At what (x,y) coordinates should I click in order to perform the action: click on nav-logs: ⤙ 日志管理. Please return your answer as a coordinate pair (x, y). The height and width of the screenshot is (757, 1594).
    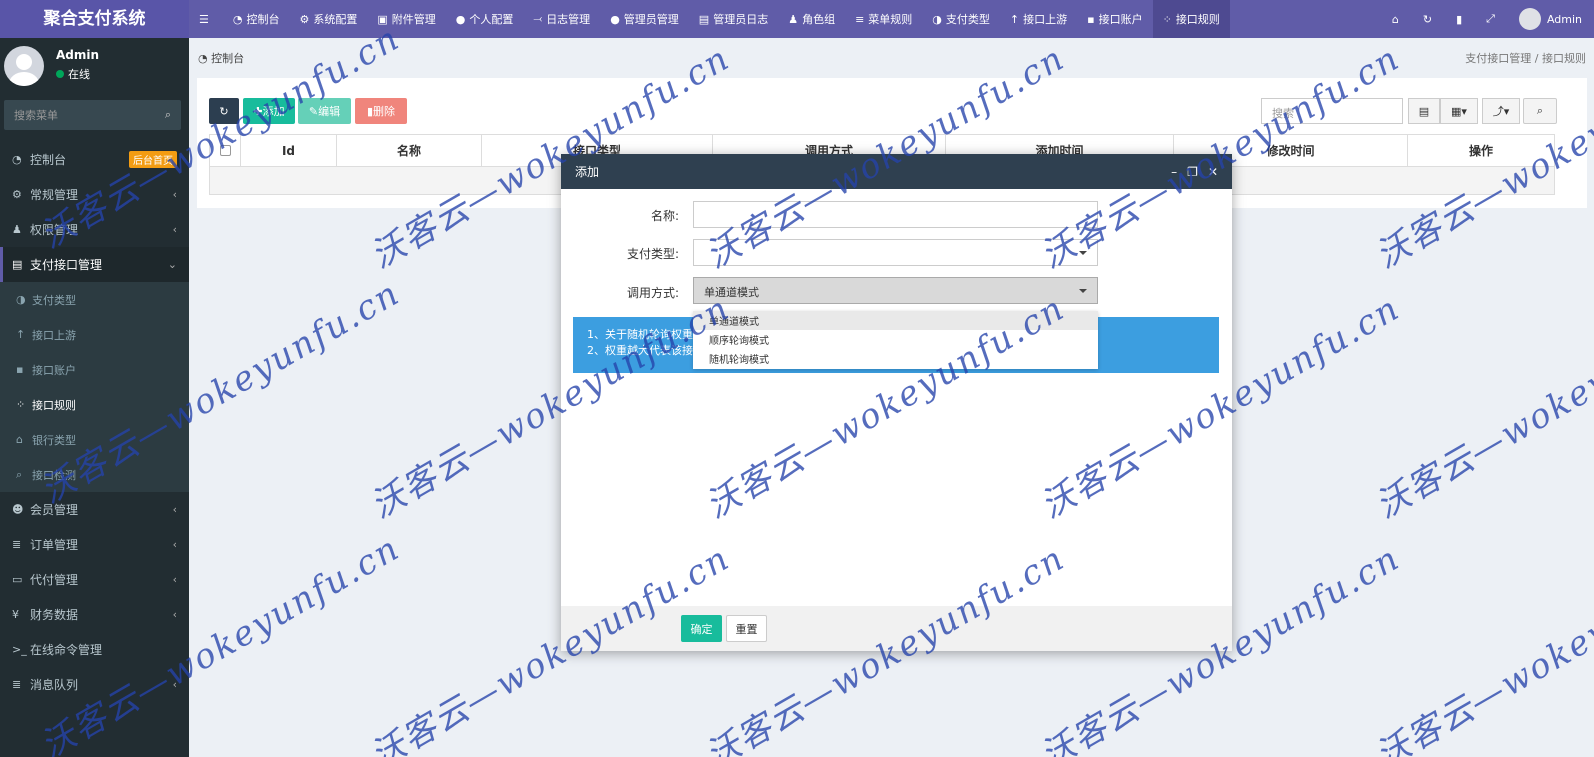
    Looking at the image, I should click on (561, 19).